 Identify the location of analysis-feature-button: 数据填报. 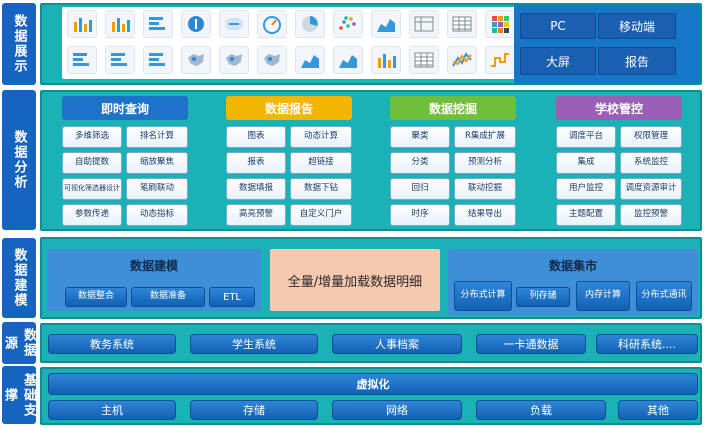
(256, 189).